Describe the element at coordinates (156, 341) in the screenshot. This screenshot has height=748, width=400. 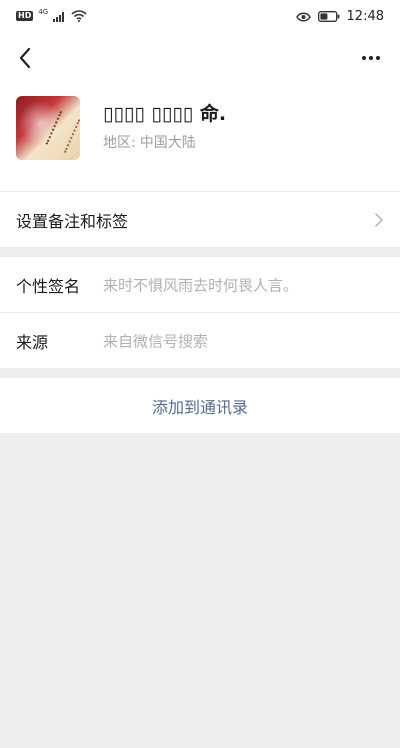
I see `source-value: 来自微信号搜索` at that location.